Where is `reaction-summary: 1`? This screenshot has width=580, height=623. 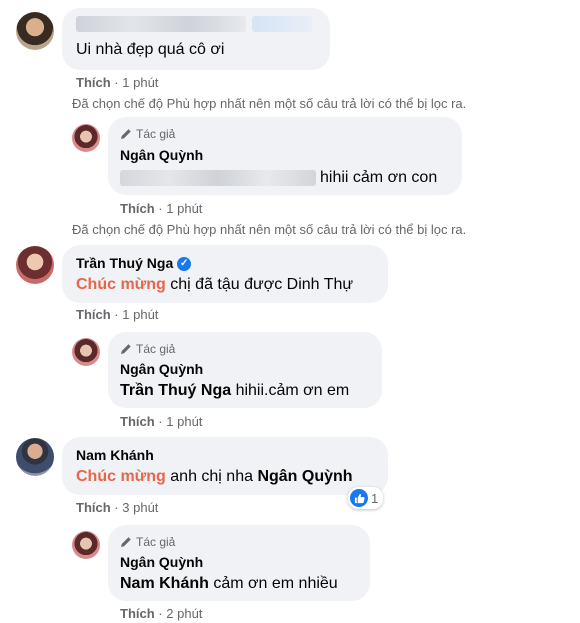
reaction-summary: 1 is located at coordinates (366, 498).